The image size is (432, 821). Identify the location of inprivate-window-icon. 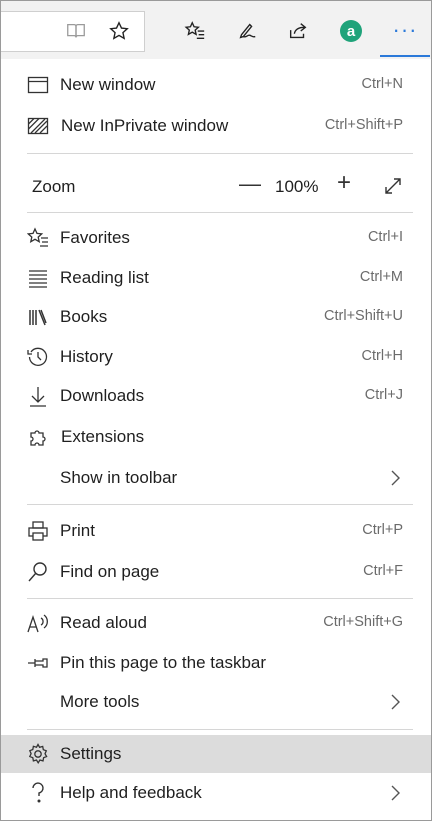
(38, 126).